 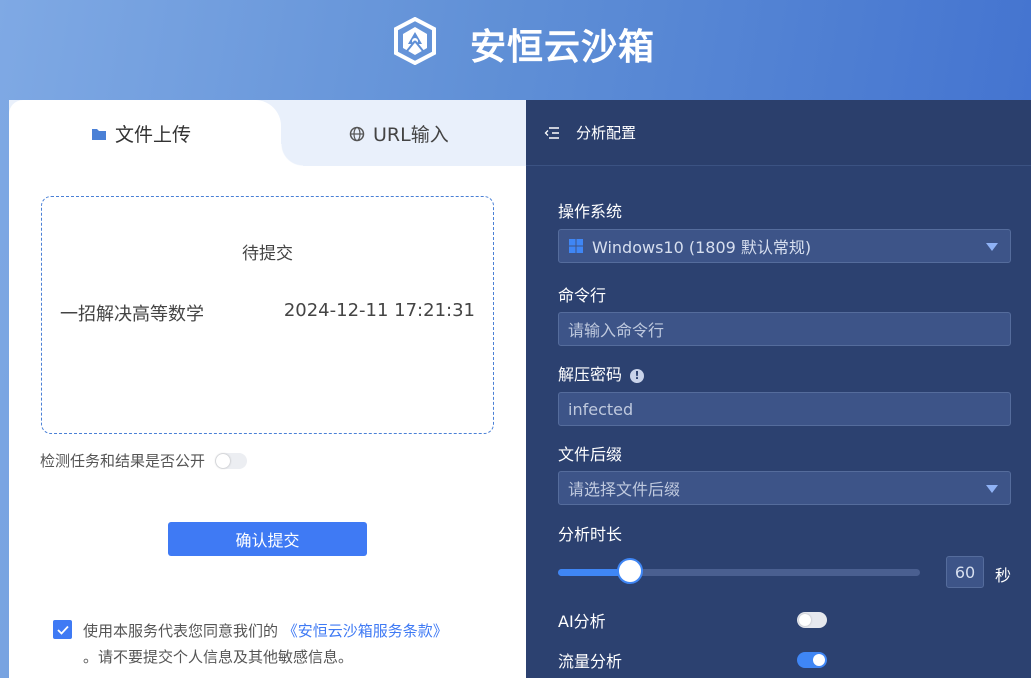 What do you see at coordinates (606, 133) in the screenshot?
I see `config-title: 分析配置` at bounding box center [606, 133].